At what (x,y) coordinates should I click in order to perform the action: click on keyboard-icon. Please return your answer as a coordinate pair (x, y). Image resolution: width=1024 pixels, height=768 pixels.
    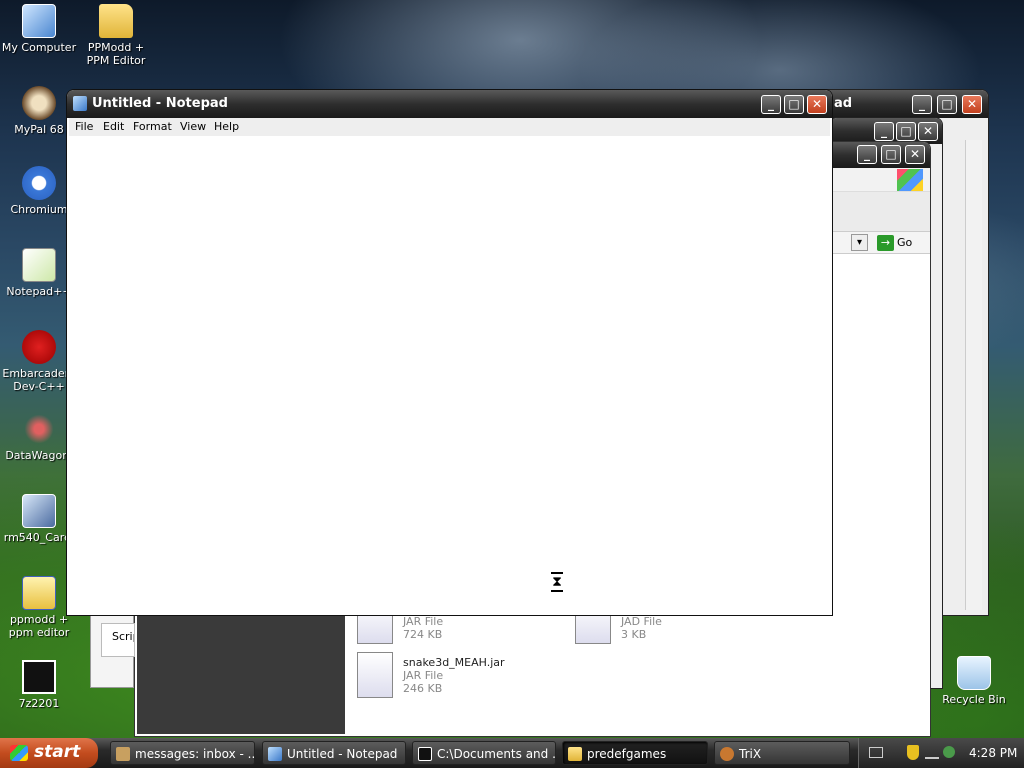
    Looking at the image, I should click on (876, 752).